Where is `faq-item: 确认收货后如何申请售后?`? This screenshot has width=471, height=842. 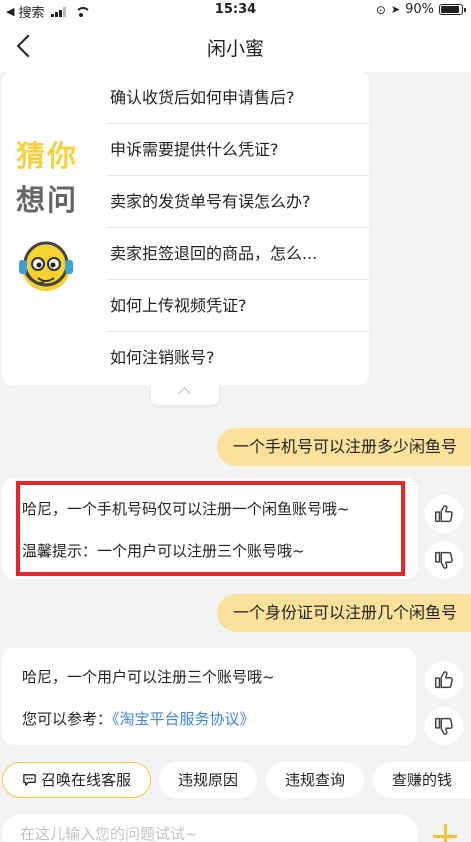 faq-item: 确认收货后如何申请售后? is located at coordinates (237, 98).